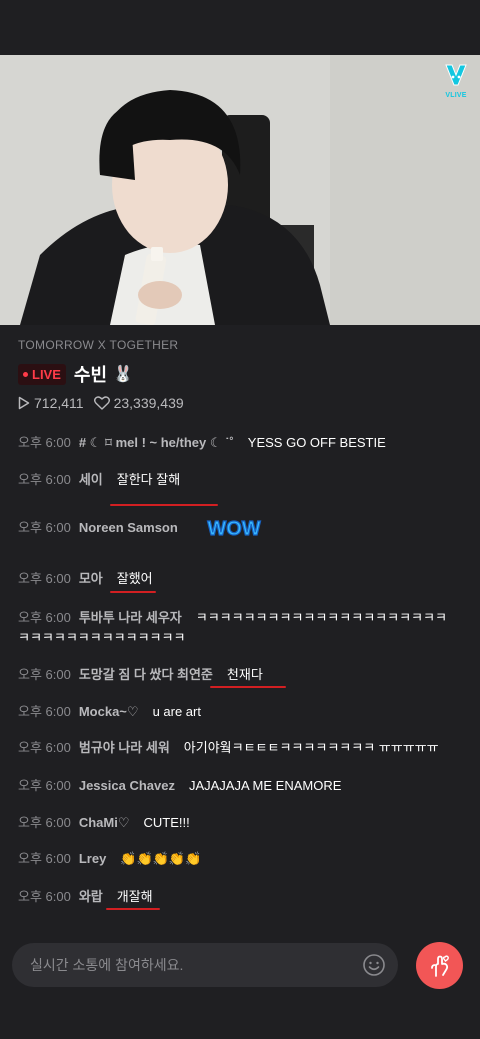 This screenshot has height=1039, width=480. What do you see at coordinates (123, 374) in the screenshot?
I see `rabbit-emoji: 🐰` at bounding box center [123, 374].